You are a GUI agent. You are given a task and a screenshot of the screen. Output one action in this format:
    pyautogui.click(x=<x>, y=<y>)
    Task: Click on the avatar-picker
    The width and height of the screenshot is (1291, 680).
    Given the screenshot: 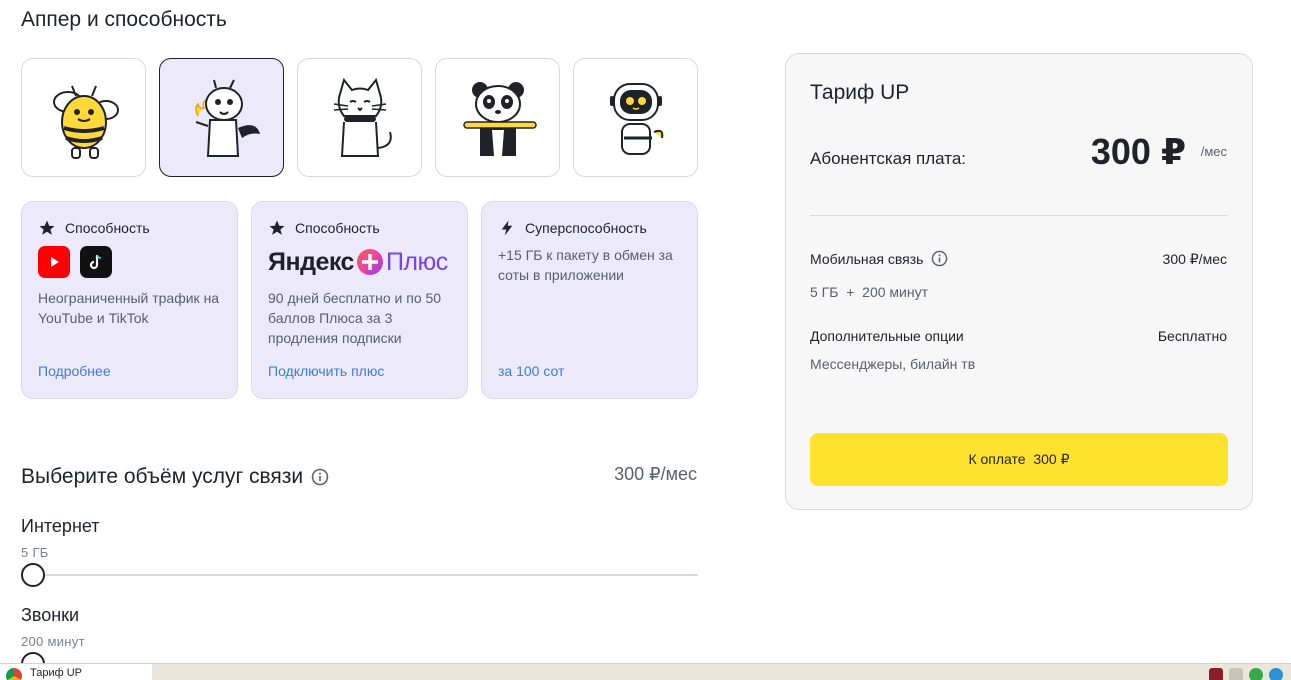 What is the action you would take?
    pyautogui.click(x=359, y=117)
    